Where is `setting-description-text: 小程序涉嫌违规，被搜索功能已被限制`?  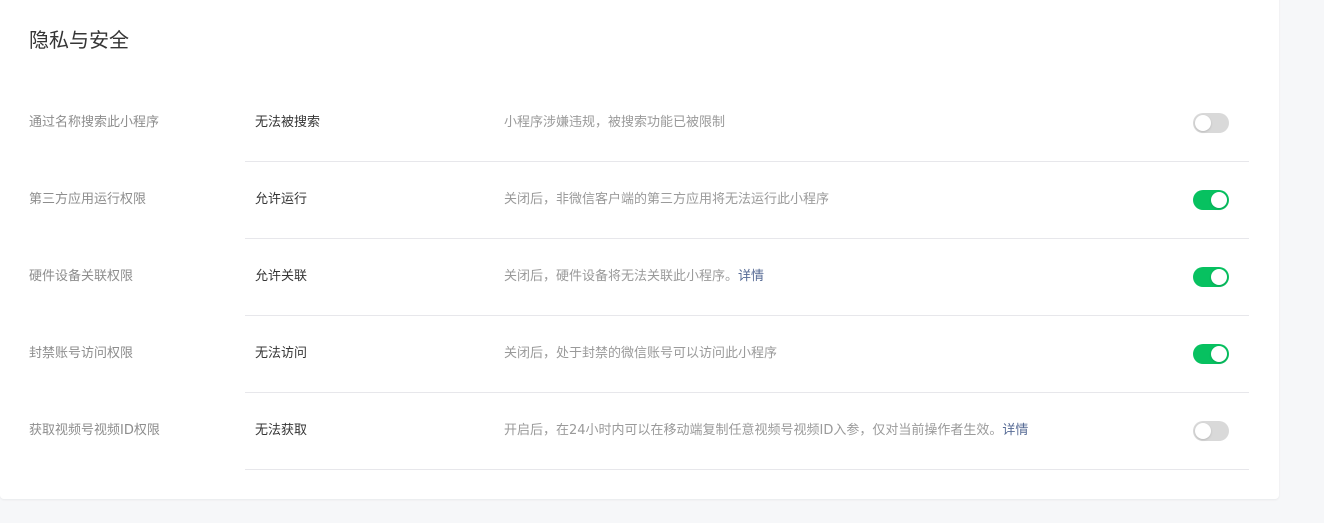
setting-description-text: 小程序涉嫌违规，被搜索功能已被限制 is located at coordinates (615, 122).